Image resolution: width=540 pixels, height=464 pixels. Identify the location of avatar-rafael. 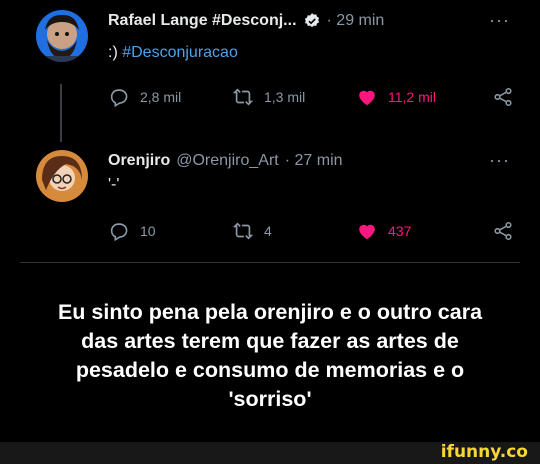
(62, 36).